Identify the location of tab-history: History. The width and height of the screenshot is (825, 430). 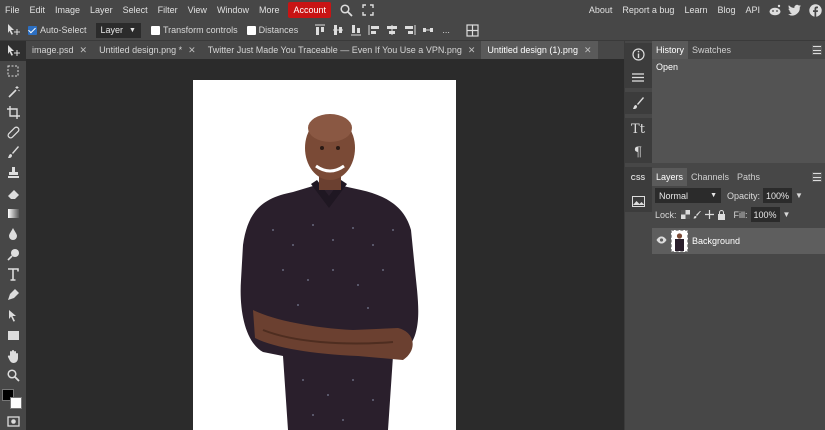
(670, 50).